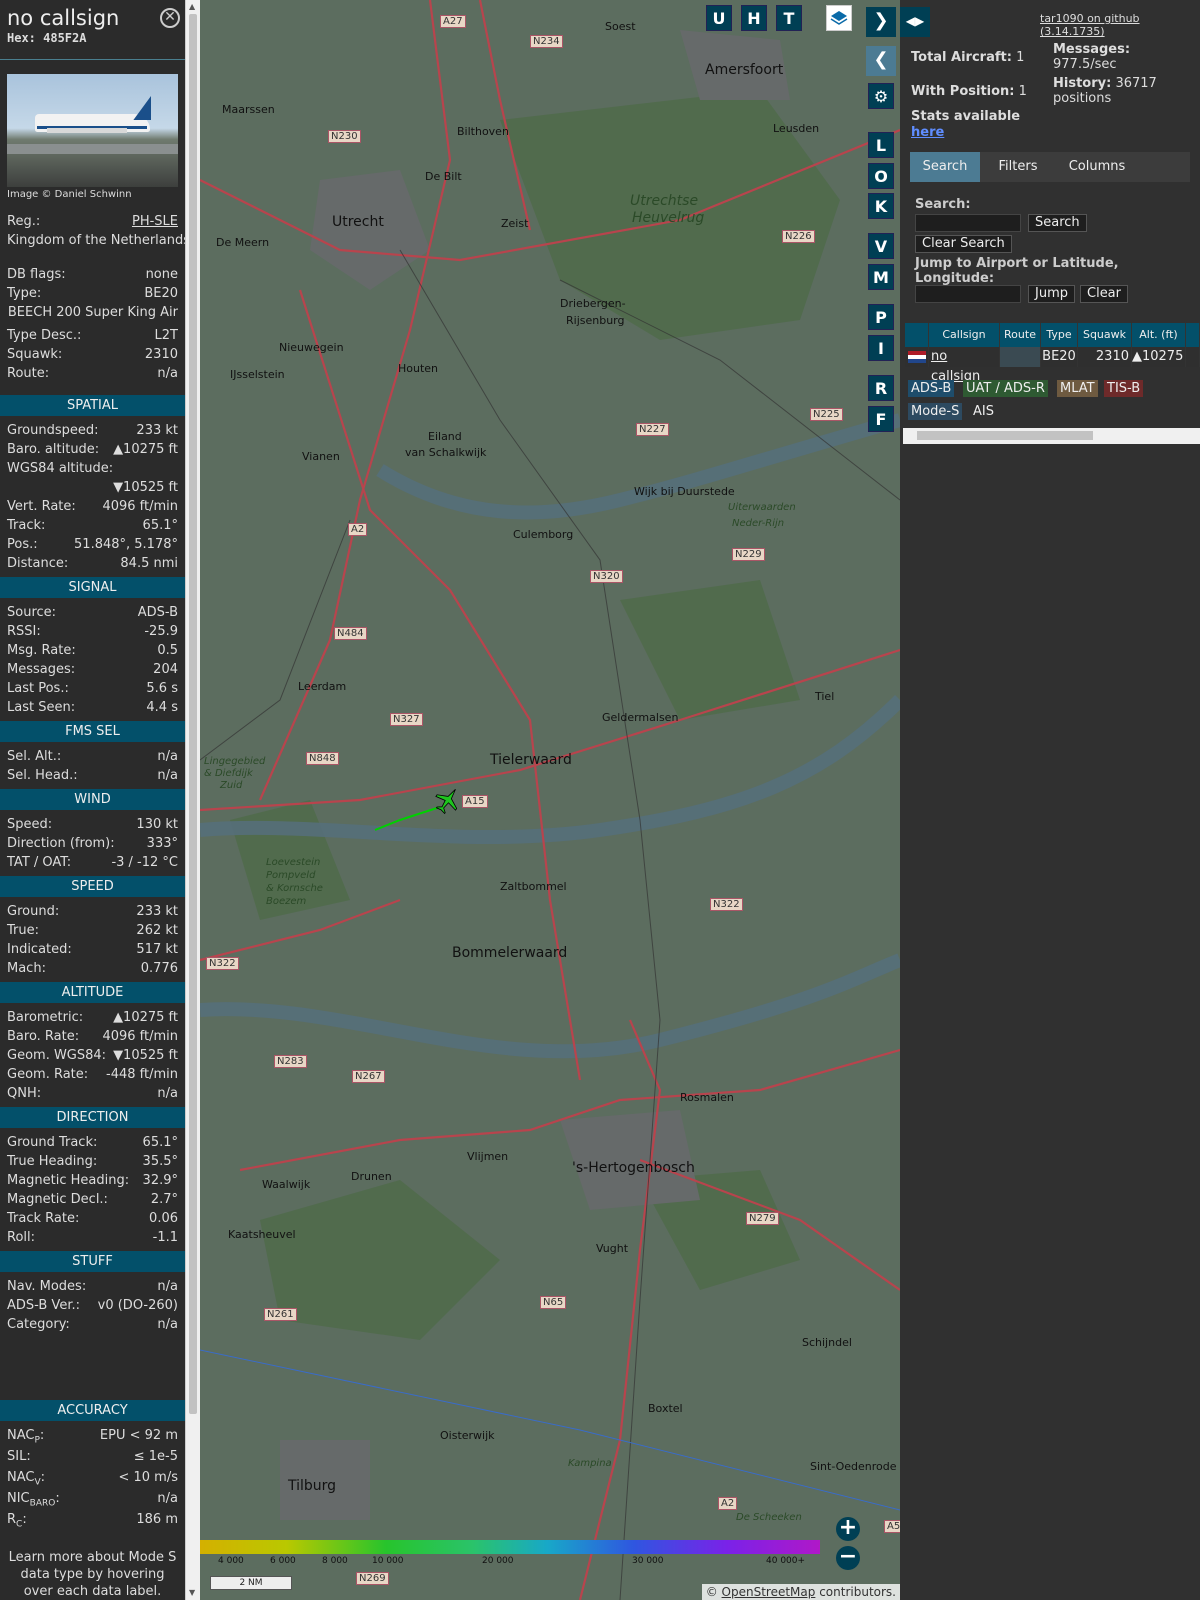  I want to click on row-altitude: ▲10275, so click(1159, 357).